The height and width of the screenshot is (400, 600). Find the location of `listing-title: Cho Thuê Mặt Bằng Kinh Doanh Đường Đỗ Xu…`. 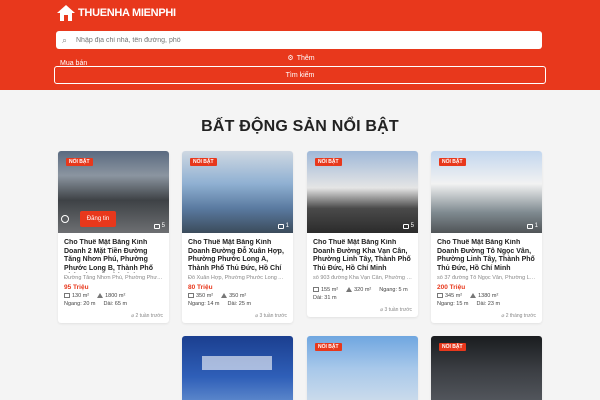

listing-title: Cho Thuê Mặt Bằng Kinh Doanh Đường Đỗ Xu… is located at coordinates (237, 256).